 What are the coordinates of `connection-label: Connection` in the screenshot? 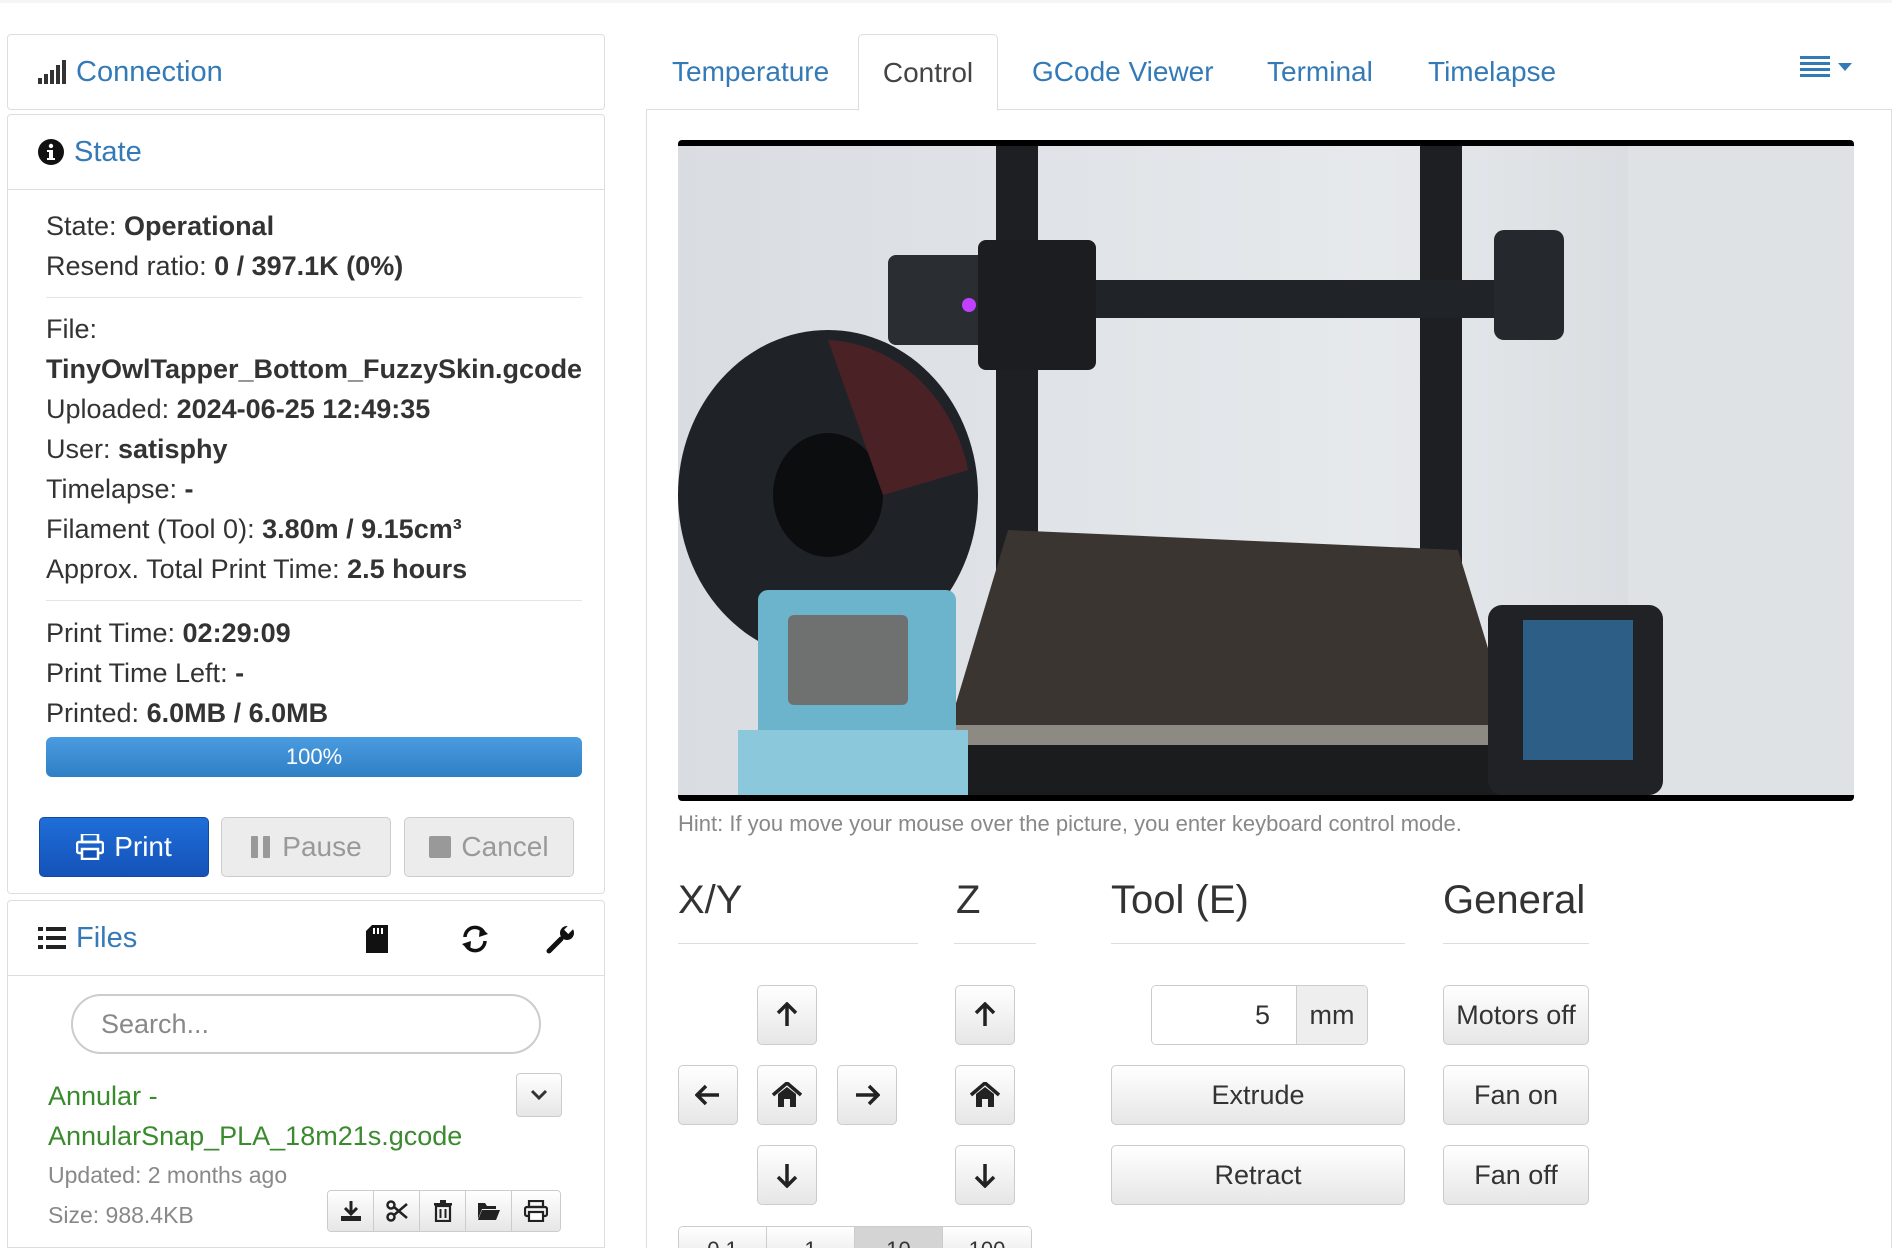 It's located at (149, 72).